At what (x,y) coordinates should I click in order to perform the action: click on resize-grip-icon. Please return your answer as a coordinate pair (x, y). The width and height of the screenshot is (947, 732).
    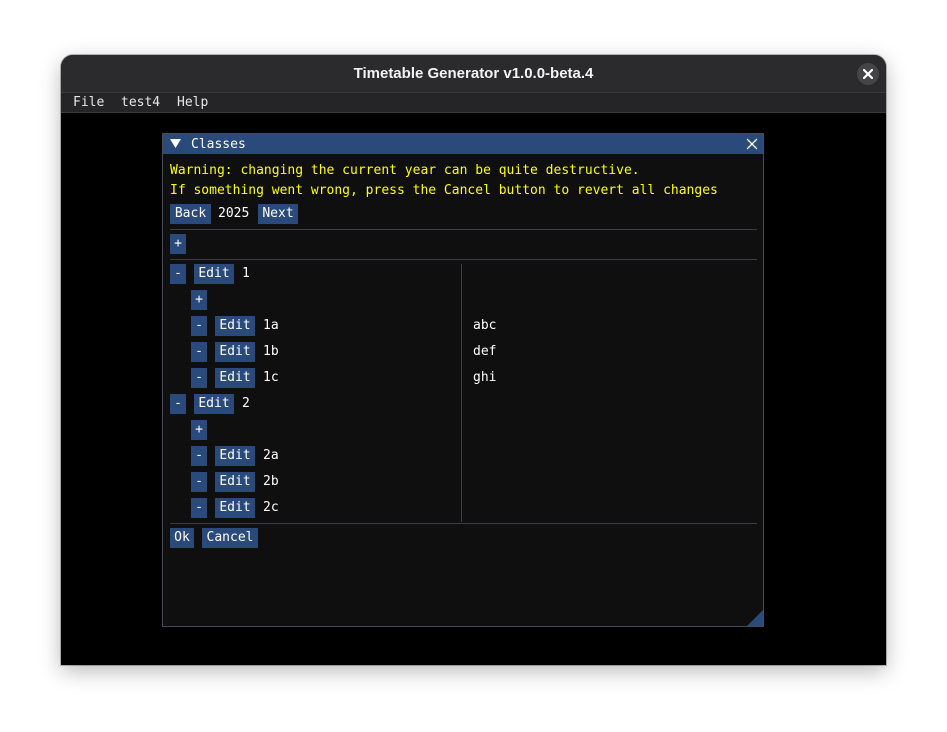
    Looking at the image, I should click on (755, 618).